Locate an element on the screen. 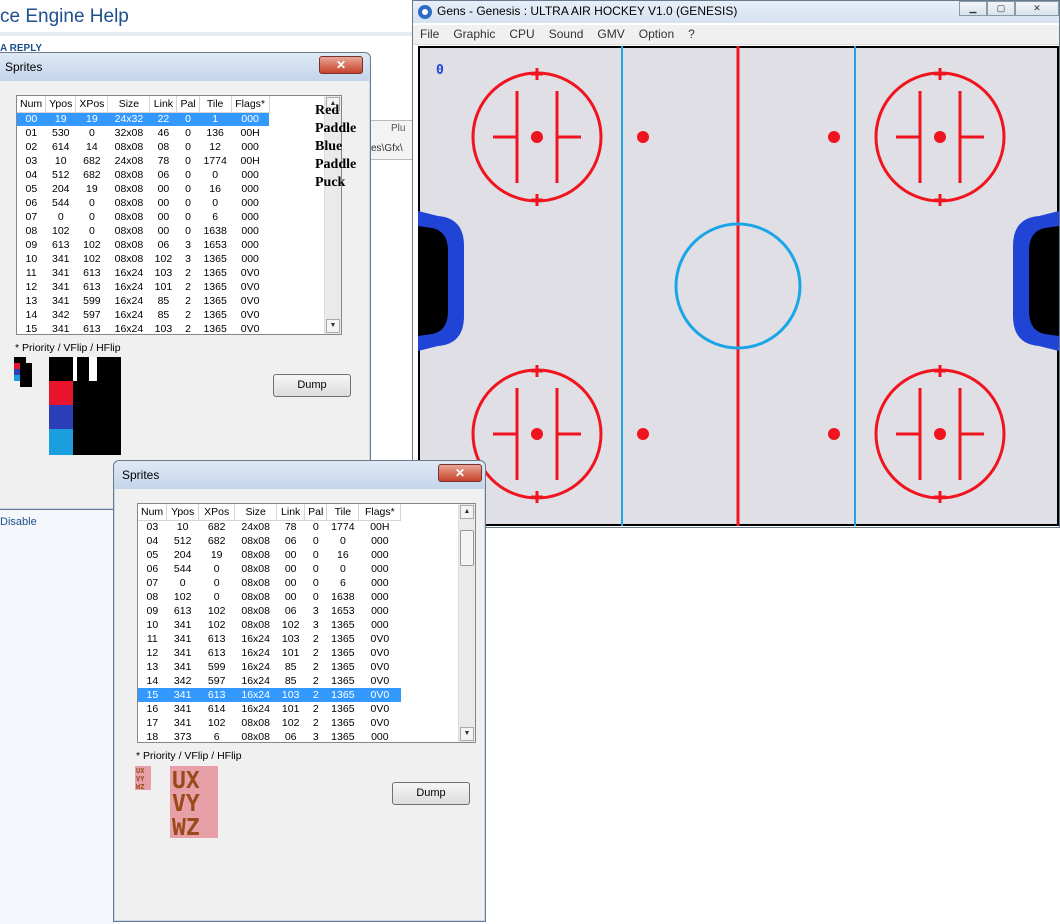 Image resolution: width=1060 pixels, height=924 pixels. table-row: 18 373 6 08x08 06 3 1365 000 is located at coordinates (269, 736).